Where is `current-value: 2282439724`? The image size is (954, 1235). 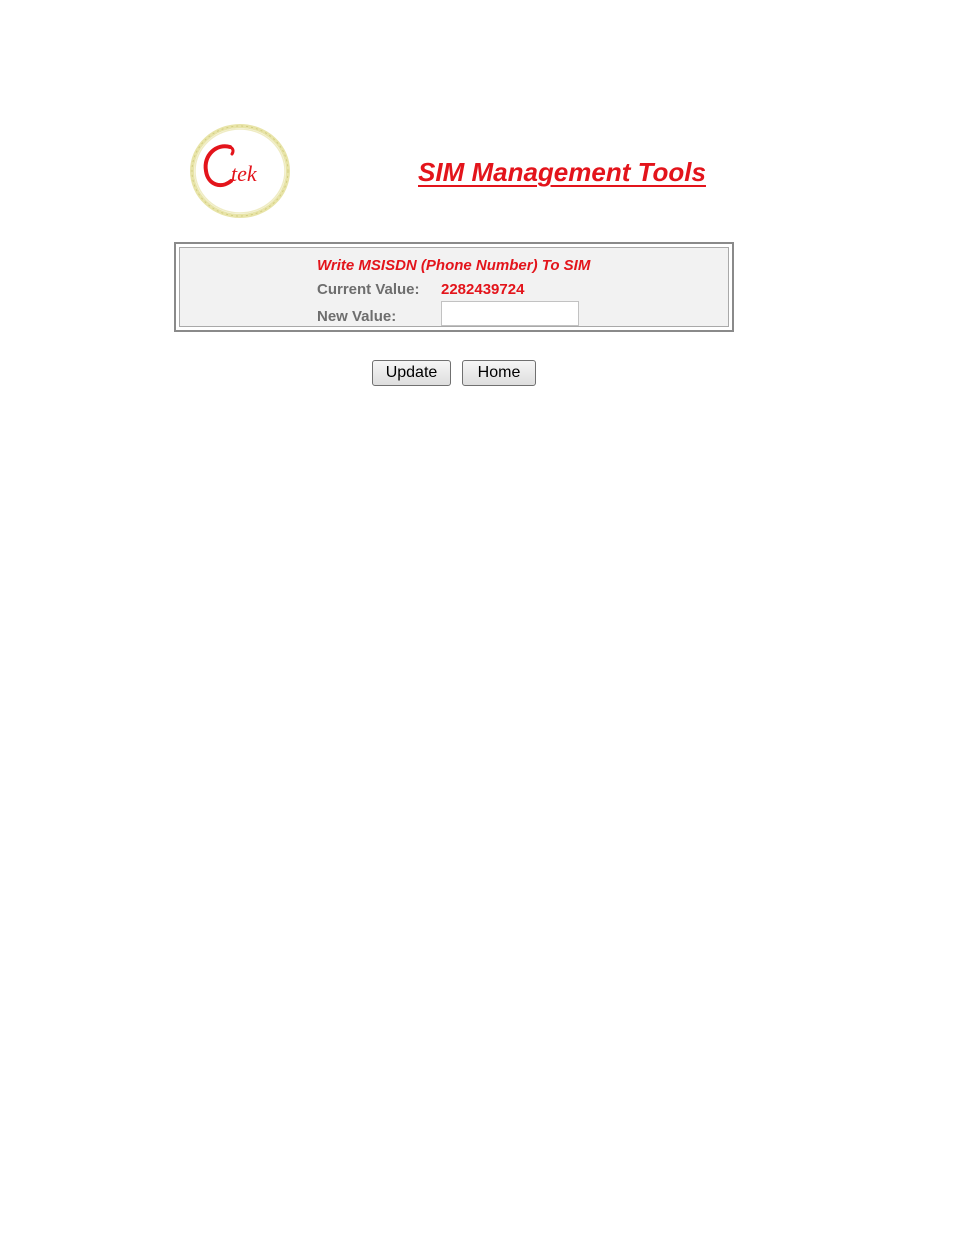
current-value: 2282439724 is located at coordinates (483, 289).